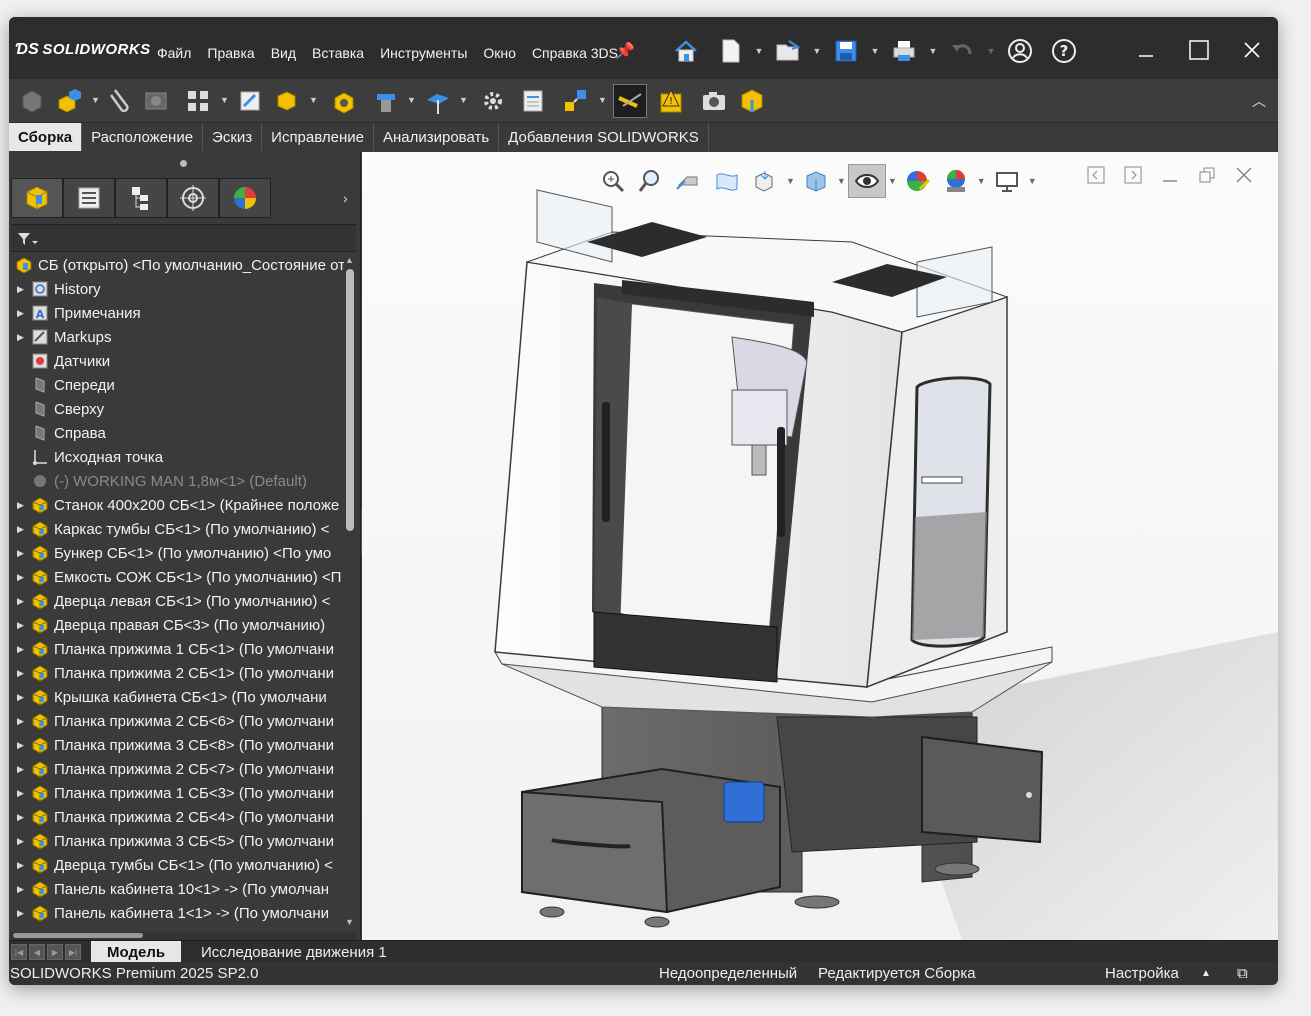 This screenshot has height=1016, width=1311. Describe the element at coordinates (178, 673) in the screenshot. I see `tree-item: ▶ Планка прижима 2 СБ<1> (По умолчани` at that location.